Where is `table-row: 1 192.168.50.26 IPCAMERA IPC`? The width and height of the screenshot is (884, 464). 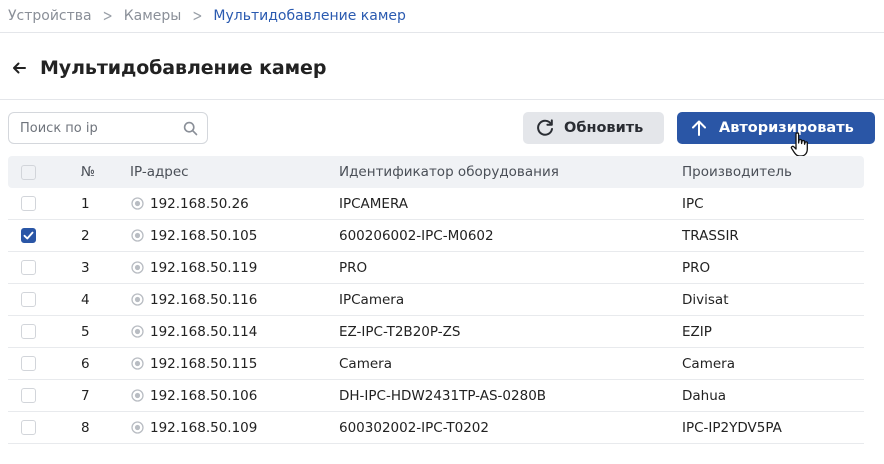
table-row: 1 192.168.50.26 IPCAMERA IPC is located at coordinates (436, 204).